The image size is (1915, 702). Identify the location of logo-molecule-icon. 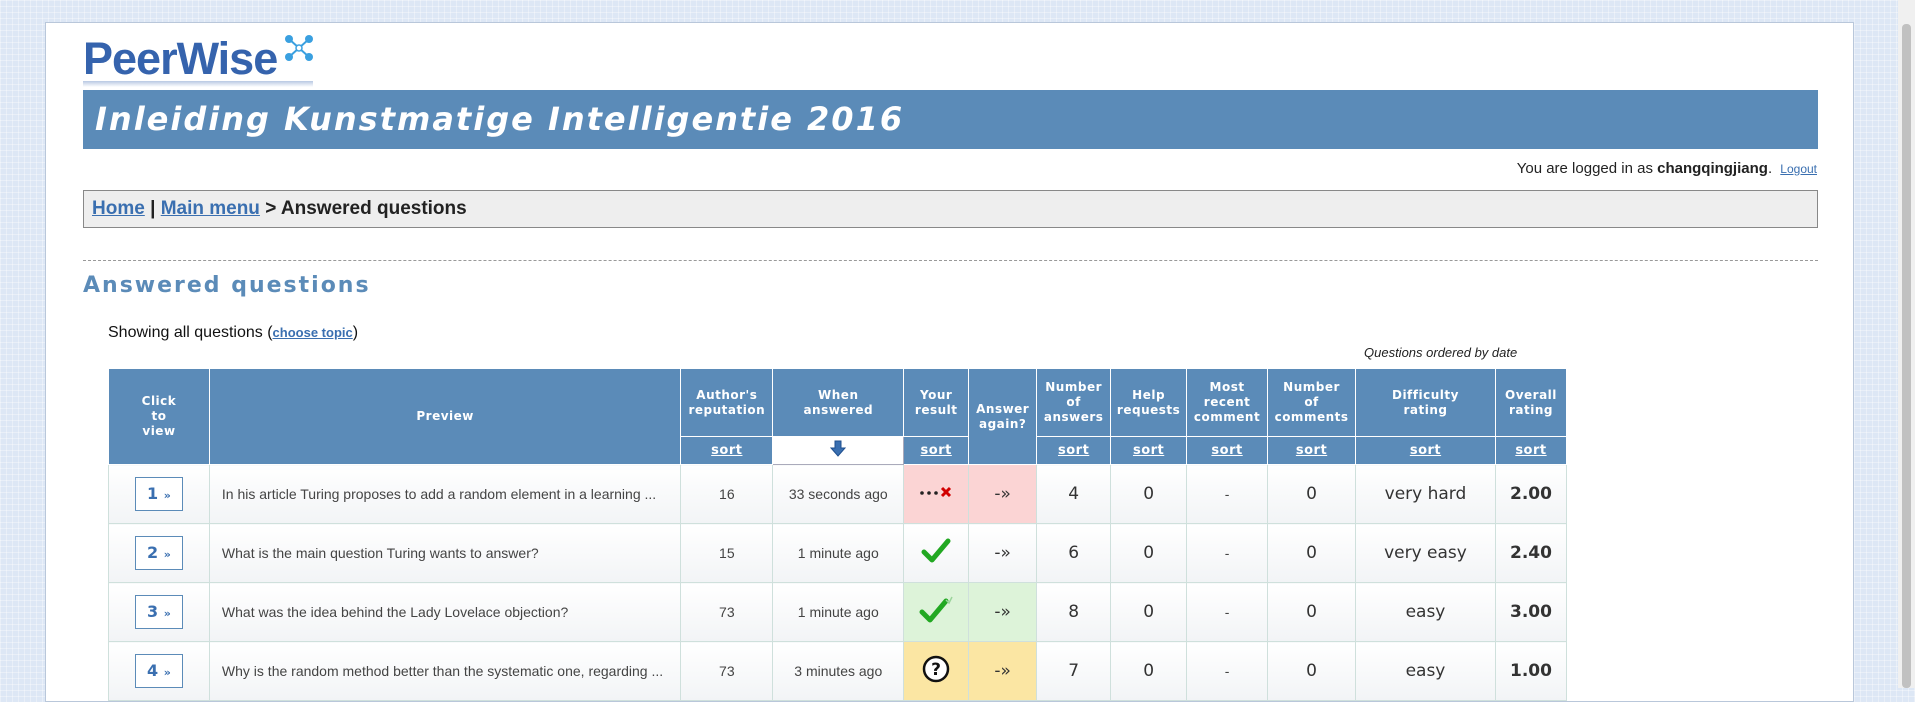
(299, 48).